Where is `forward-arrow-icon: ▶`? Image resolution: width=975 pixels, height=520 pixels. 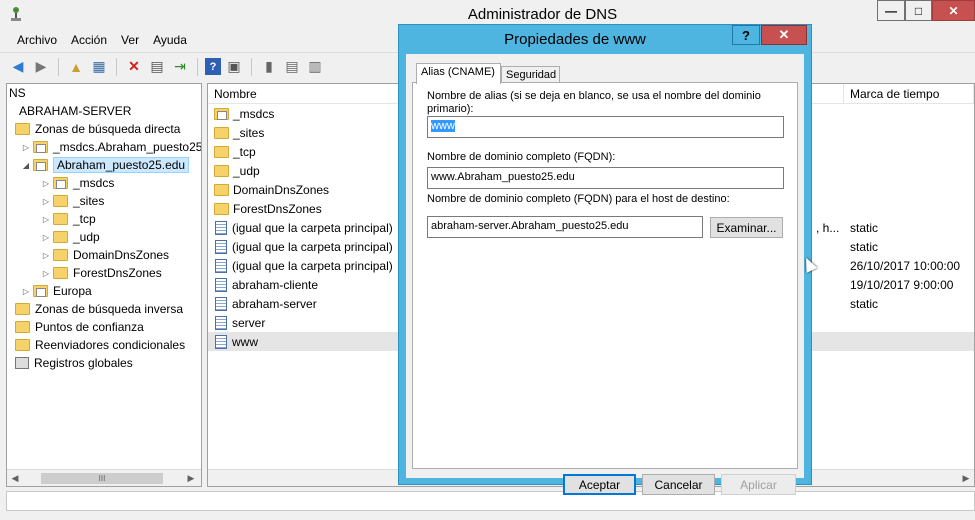 forward-arrow-icon: ▶ is located at coordinates (41, 67).